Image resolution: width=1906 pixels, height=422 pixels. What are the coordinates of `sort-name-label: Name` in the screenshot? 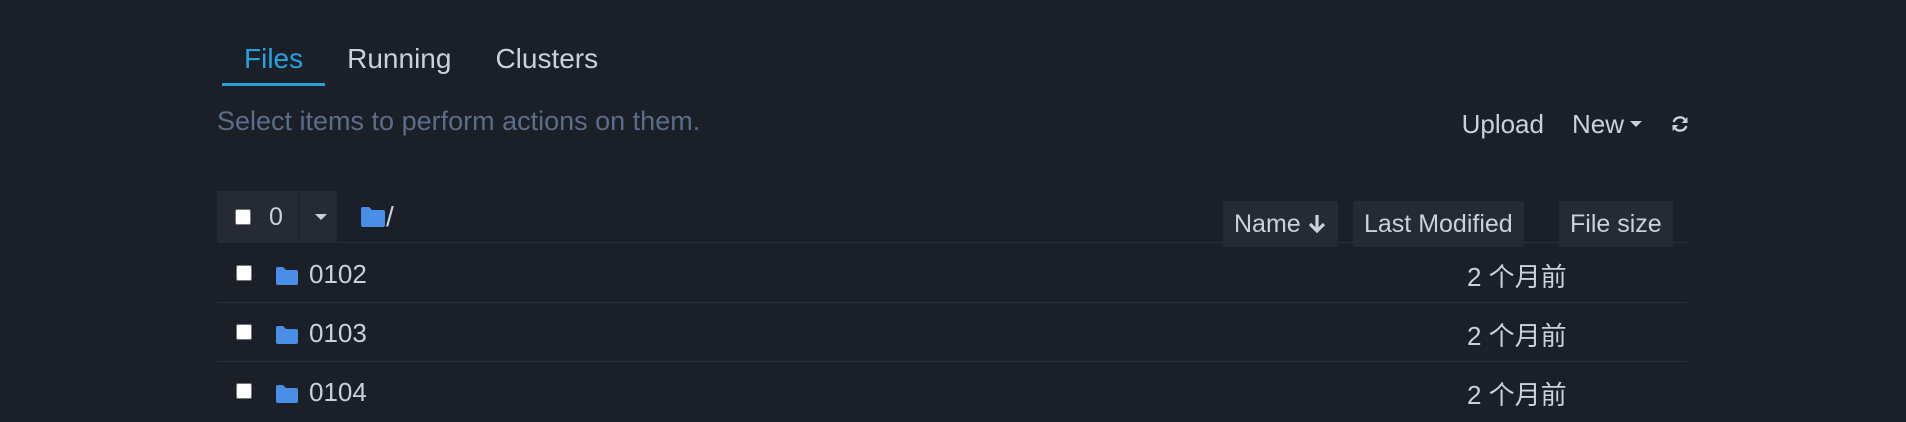 It's located at (1267, 223).